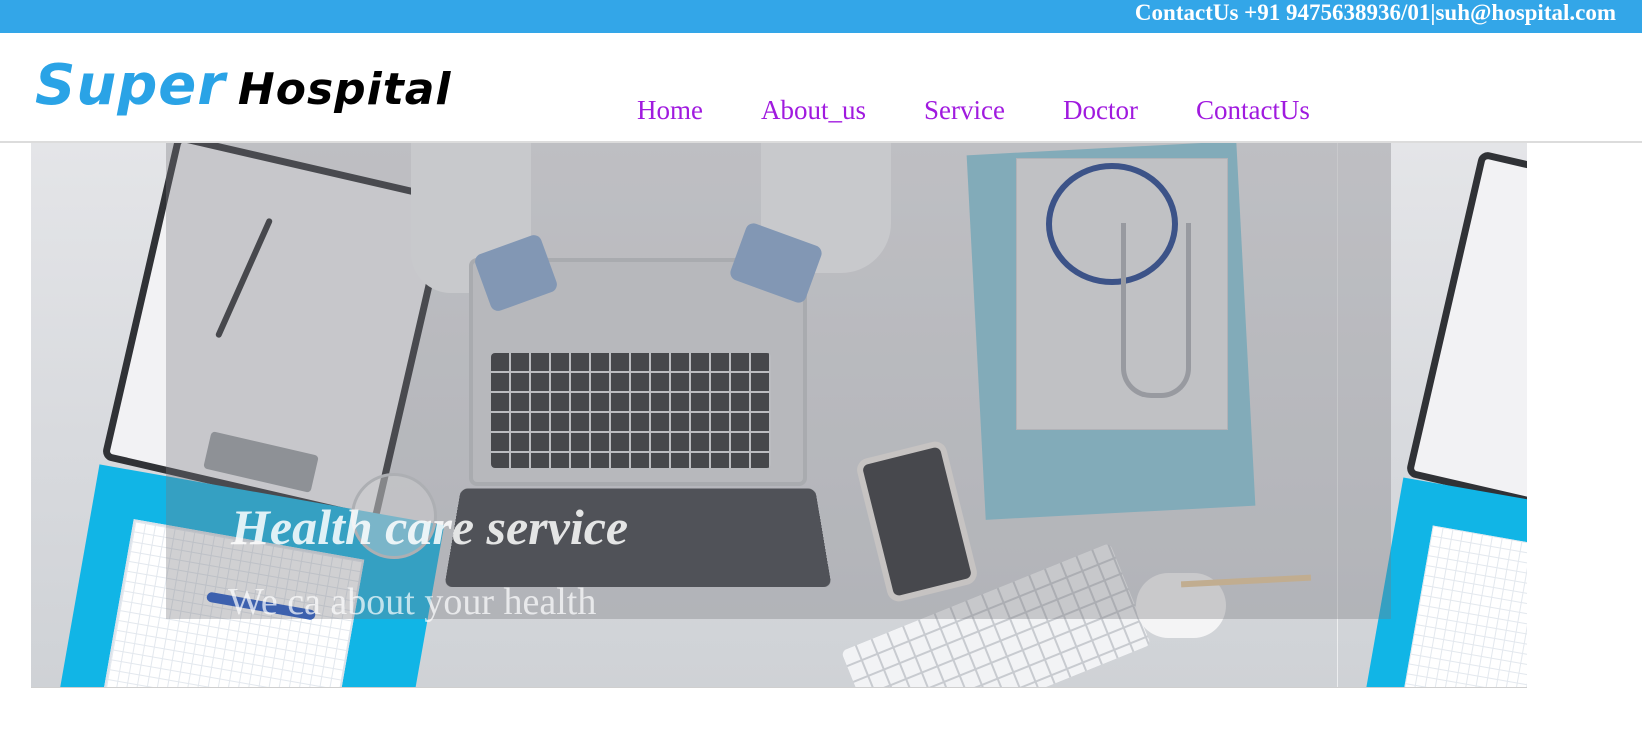  What do you see at coordinates (964, 110) in the screenshot?
I see `nav-link-service: Service` at bounding box center [964, 110].